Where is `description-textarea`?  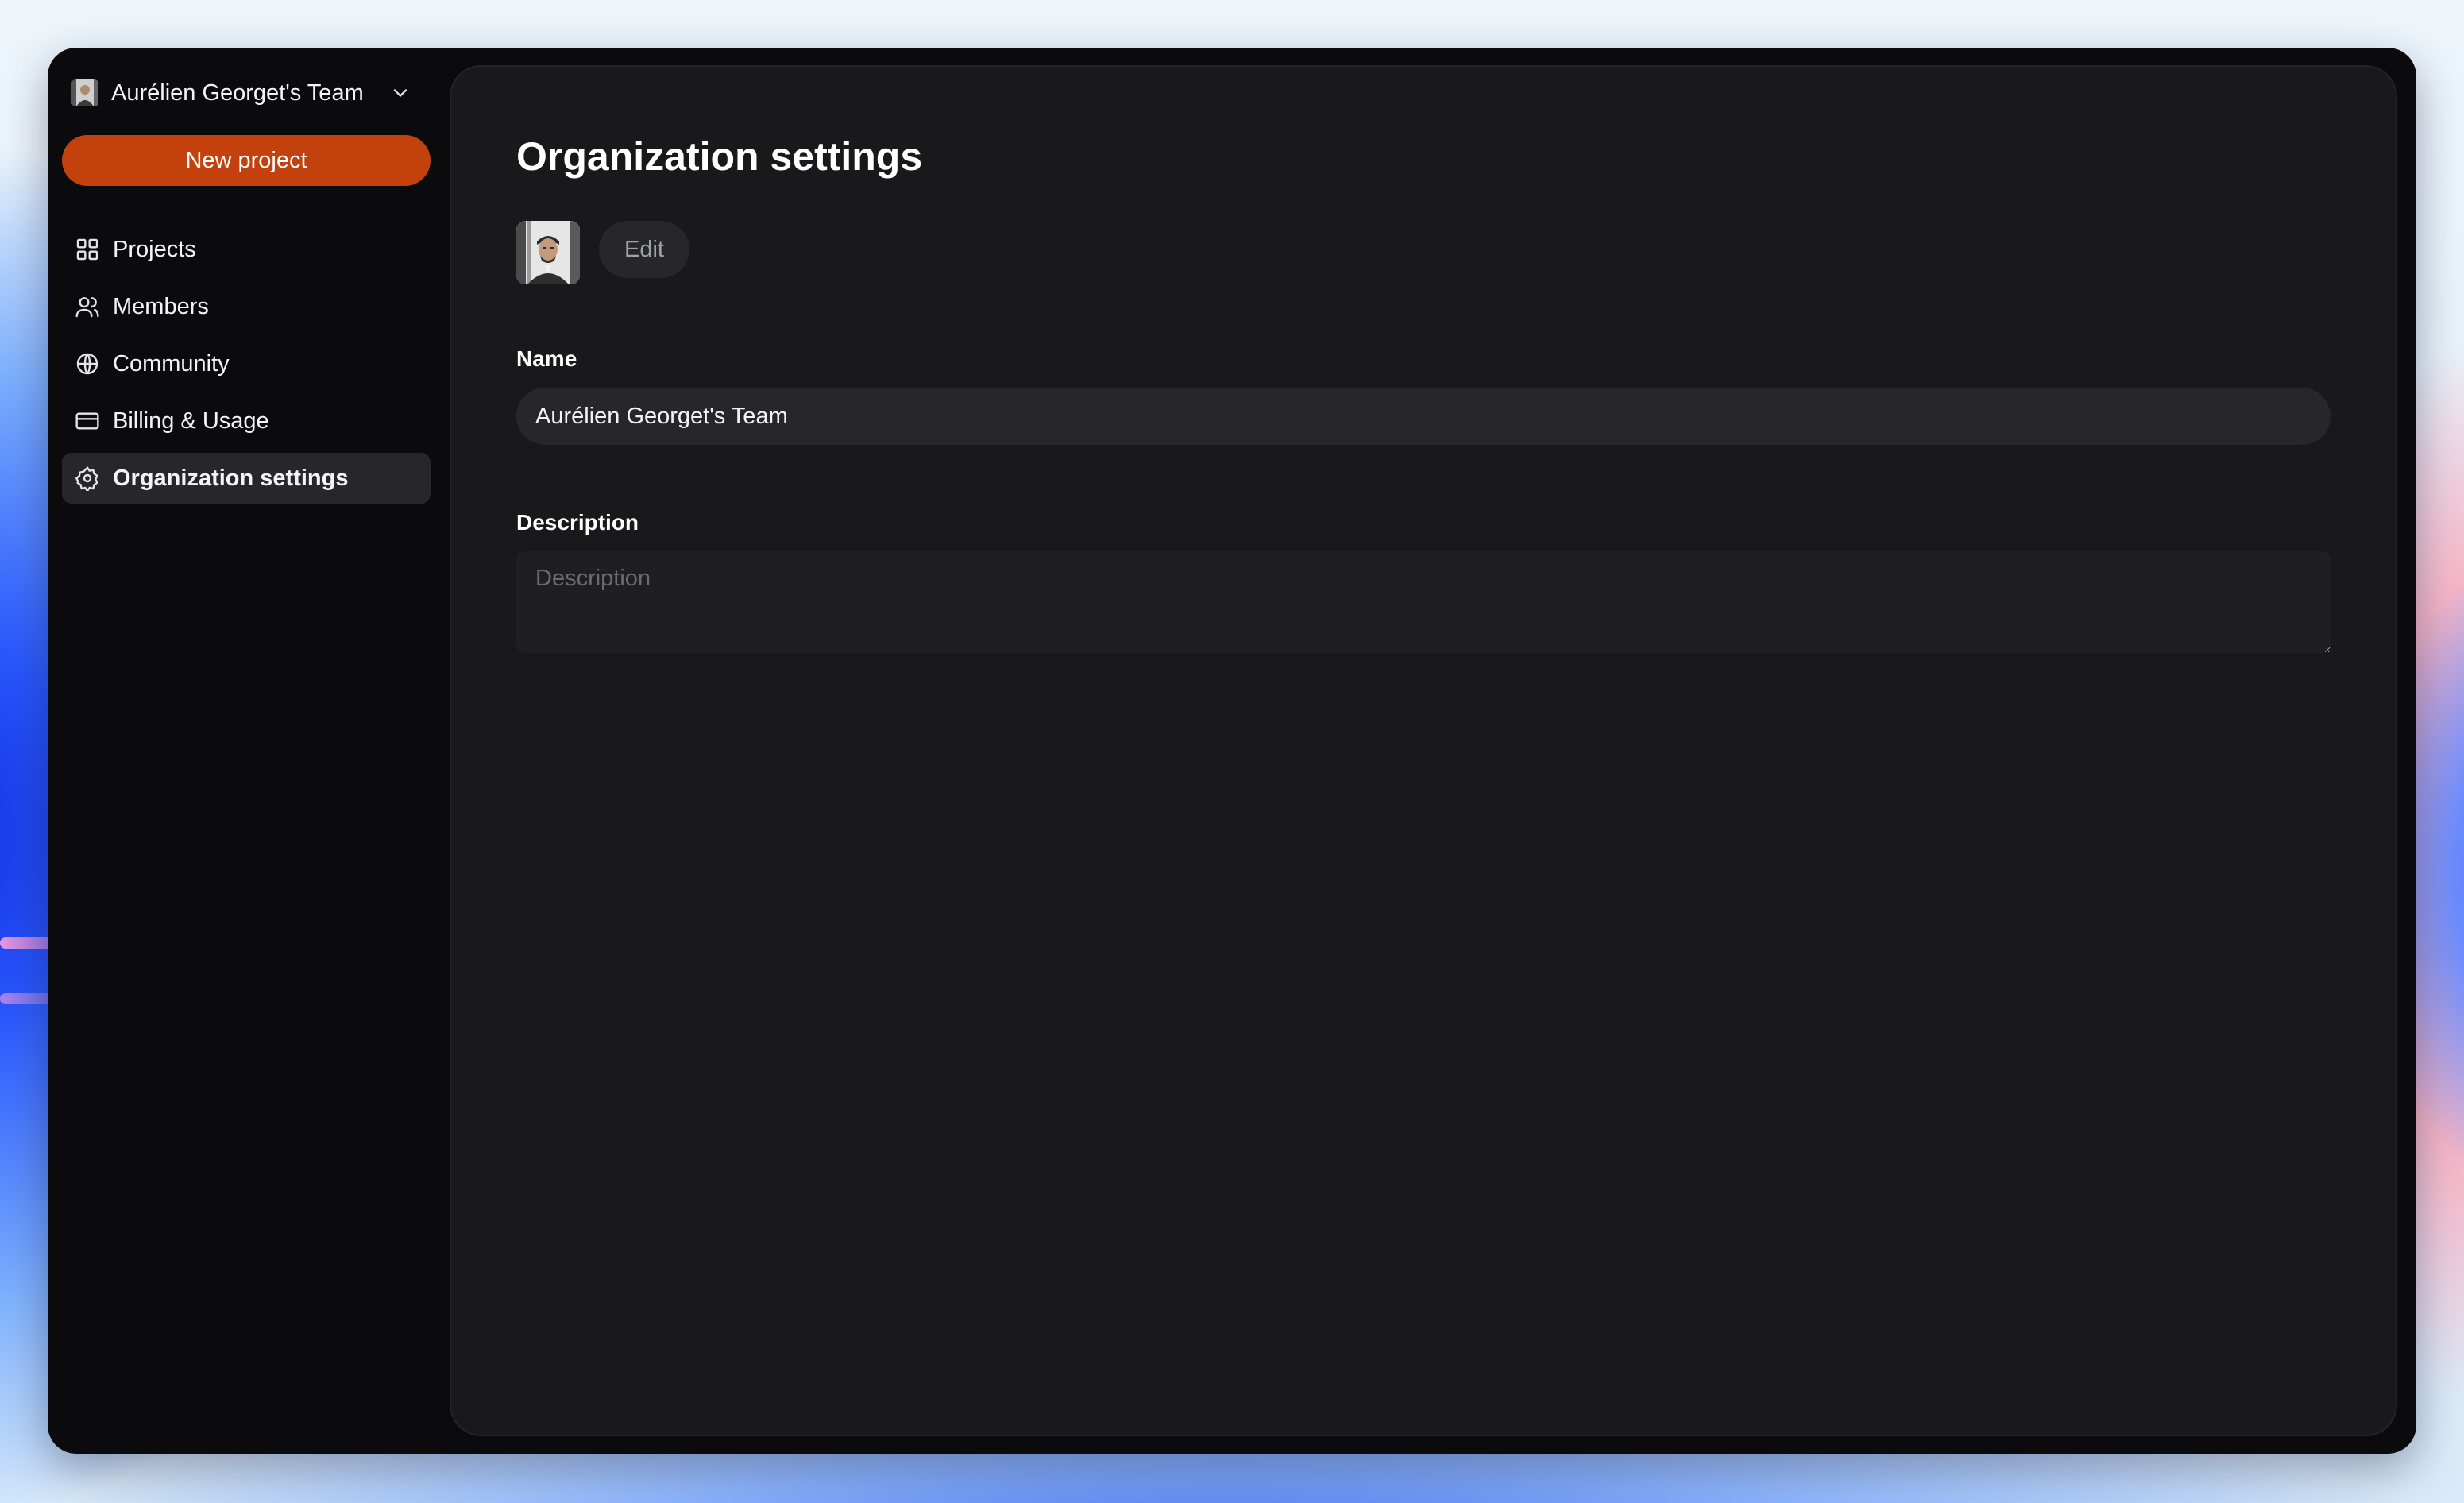 description-textarea is located at coordinates (1423, 602).